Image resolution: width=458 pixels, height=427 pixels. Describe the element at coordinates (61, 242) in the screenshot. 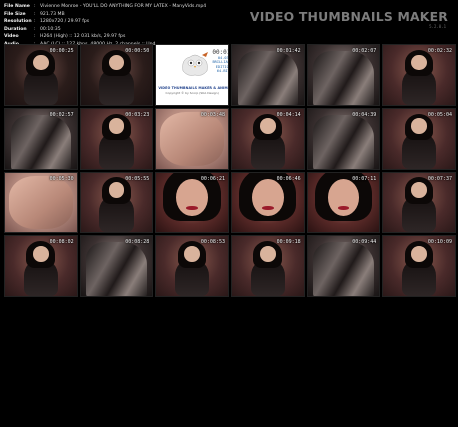

I see `timestamp-label: 00:08:02` at that location.